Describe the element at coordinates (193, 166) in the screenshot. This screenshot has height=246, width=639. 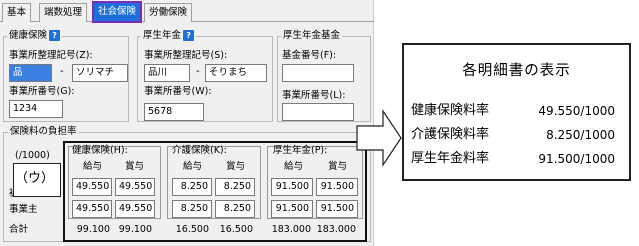
I see `rate-care-col-salary: 給与` at that location.